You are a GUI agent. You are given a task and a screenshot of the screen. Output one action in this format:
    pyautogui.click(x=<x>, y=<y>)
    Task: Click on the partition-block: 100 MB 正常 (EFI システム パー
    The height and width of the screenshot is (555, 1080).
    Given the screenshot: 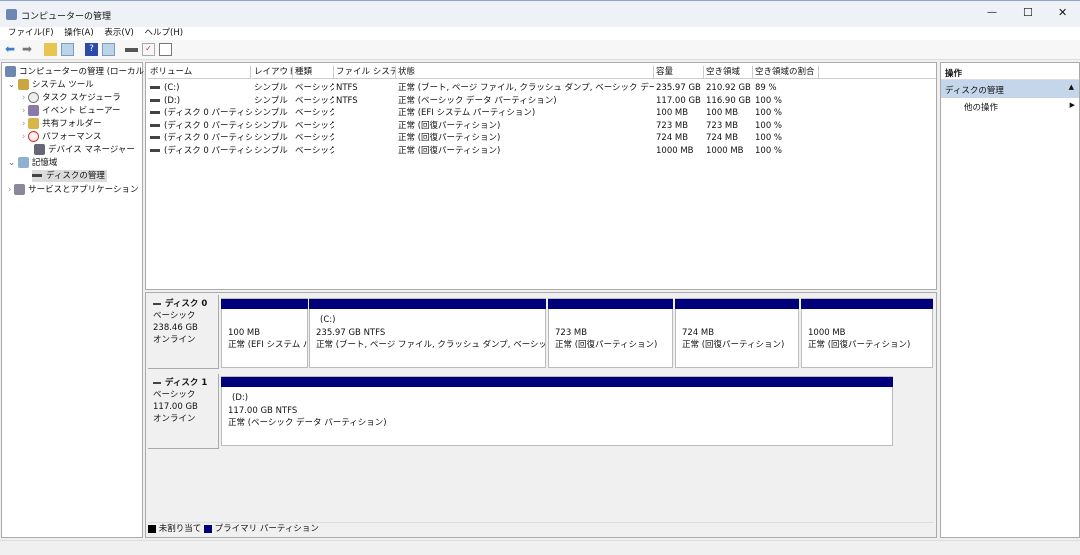 What is the action you would take?
    pyautogui.click(x=264, y=333)
    